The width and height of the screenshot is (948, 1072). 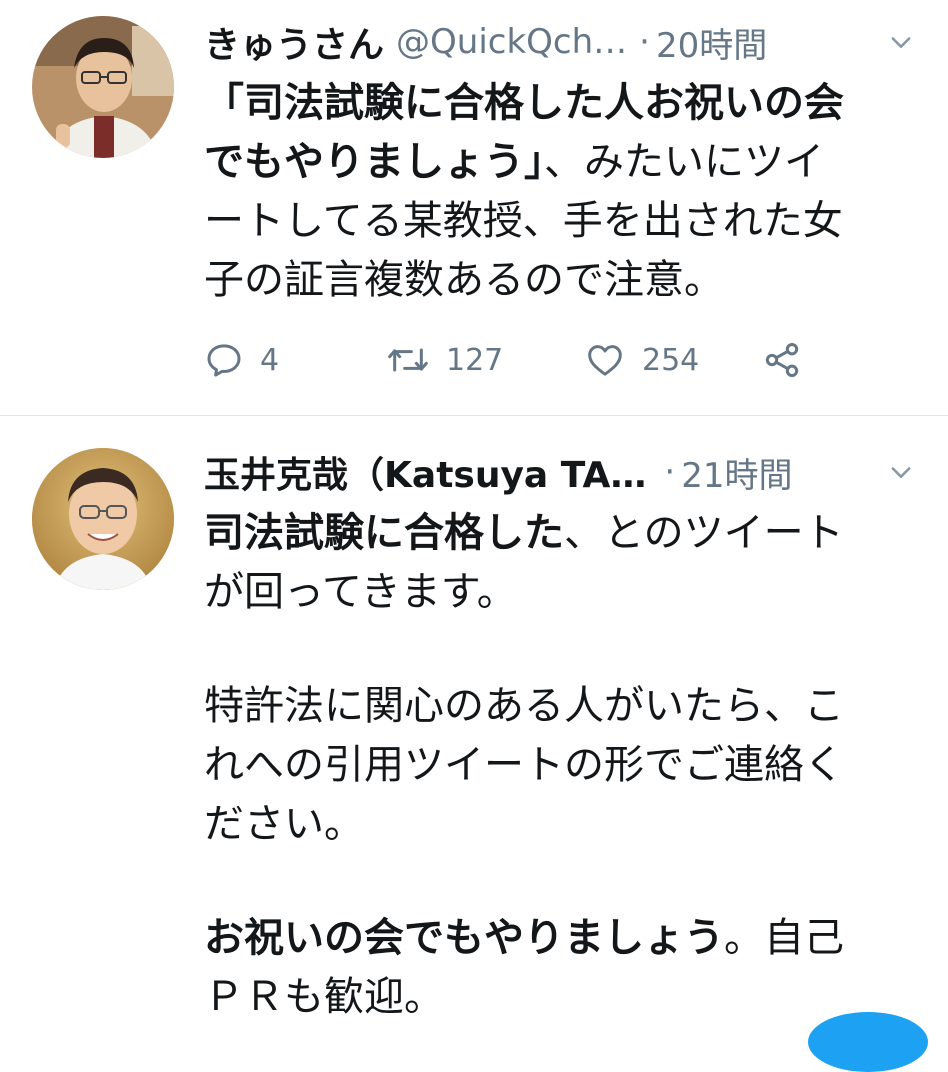 I want to click on tweet-line: ださい。, so click(x=284, y=824).